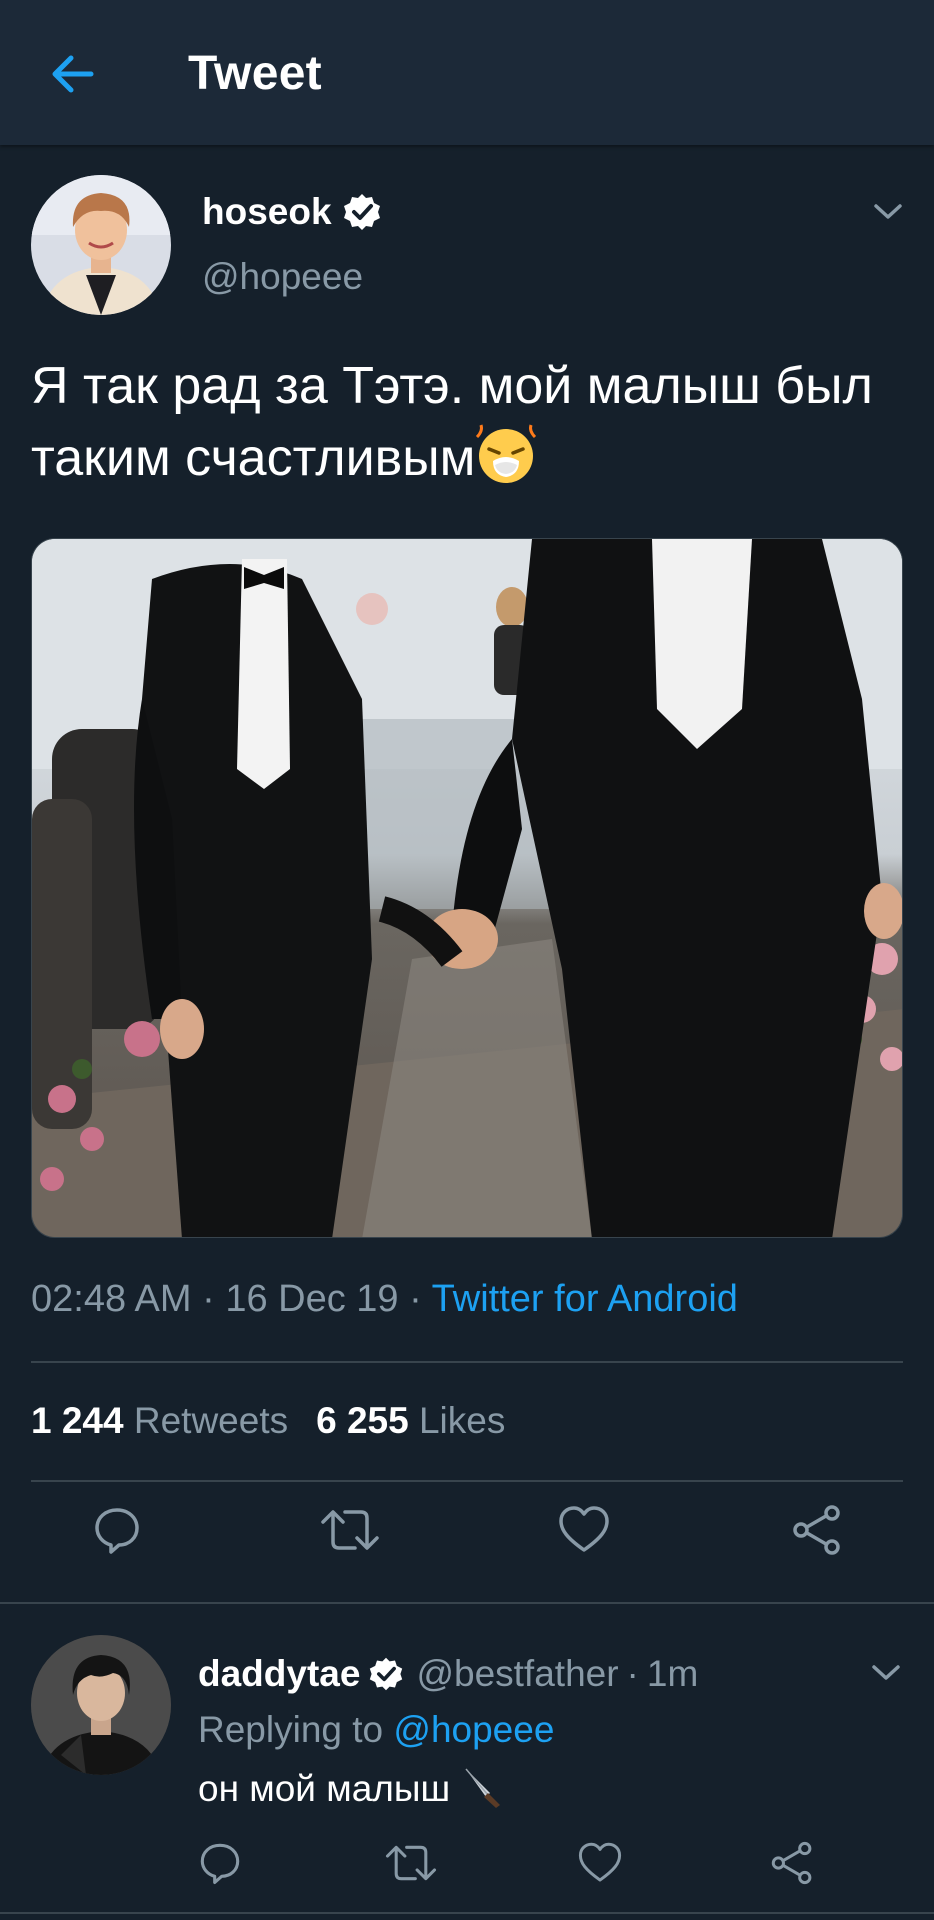  Describe the element at coordinates (279, 1673) in the screenshot. I see `reply-display-name: daddytae` at that location.